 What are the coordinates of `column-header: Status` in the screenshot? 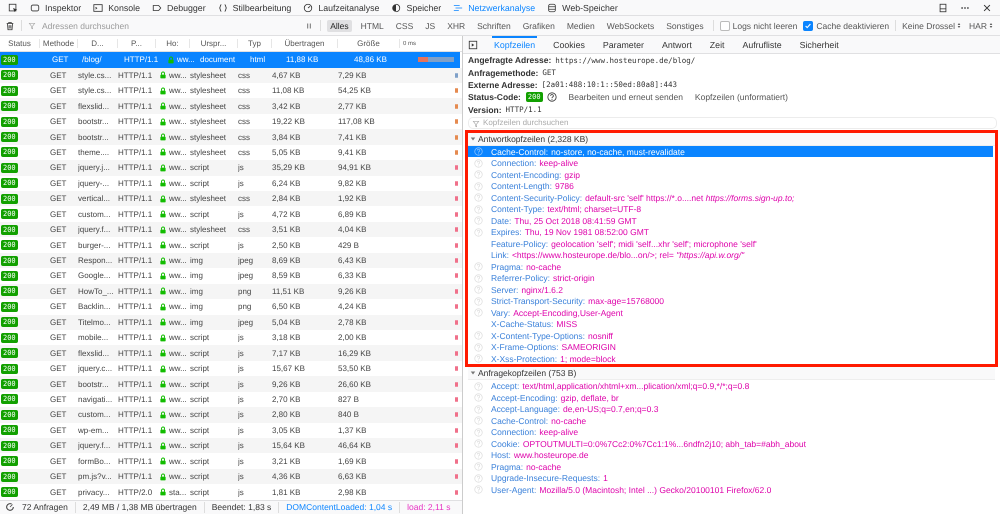 It's located at (20, 43).